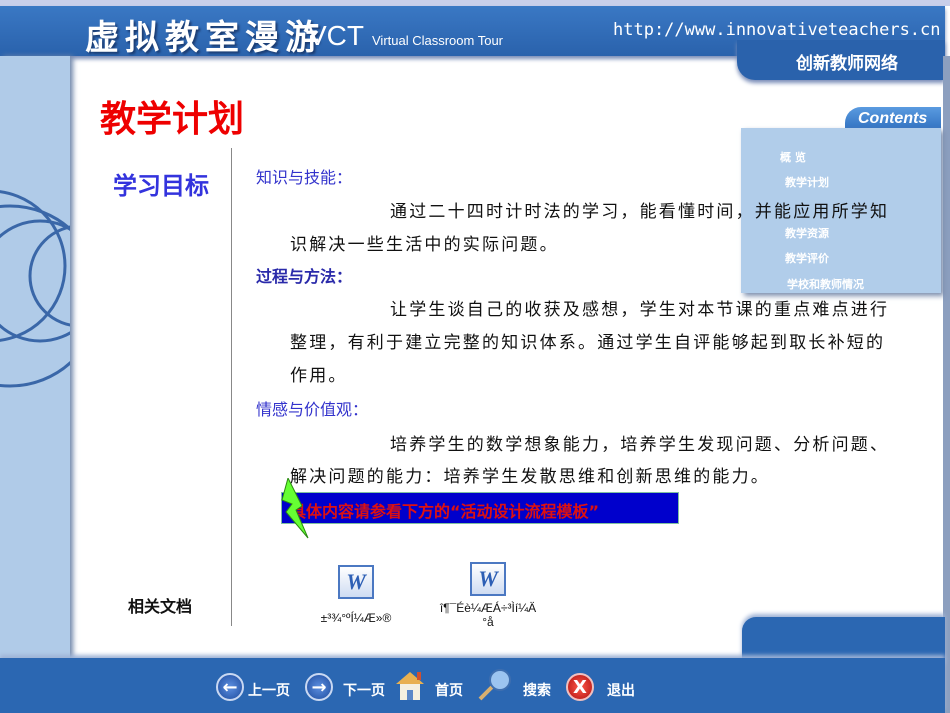 The height and width of the screenshot is (713, 950). Describe the element at coordinates (640, 310) in the screenshot. I see `text-line: 让学生谈自己的收获及感想，学生对本节课的重点难点进行` at that location.